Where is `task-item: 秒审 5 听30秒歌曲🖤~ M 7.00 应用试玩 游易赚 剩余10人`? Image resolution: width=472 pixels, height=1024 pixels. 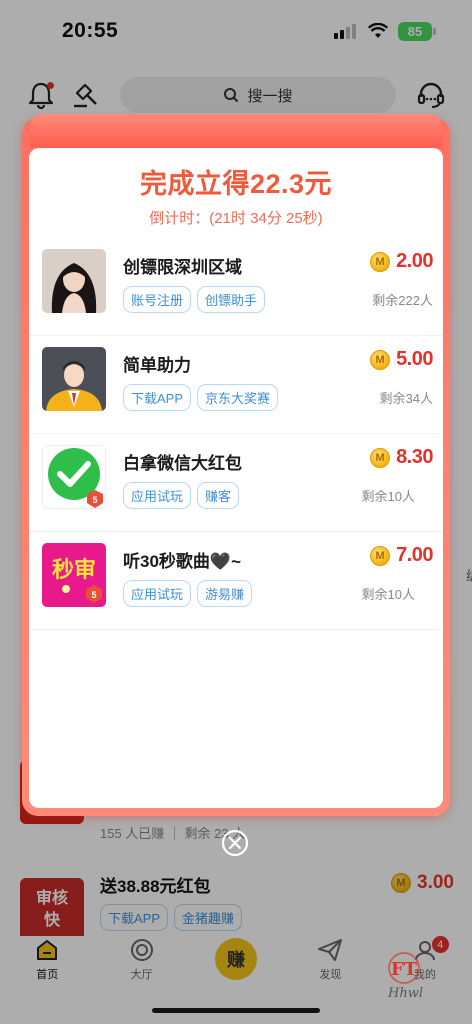
task-item: 秒审 5 听30秒歌曲🖤~ M 7.00 应用试玩 游易赚 剩余10人 is located at coordinates (236, 581).